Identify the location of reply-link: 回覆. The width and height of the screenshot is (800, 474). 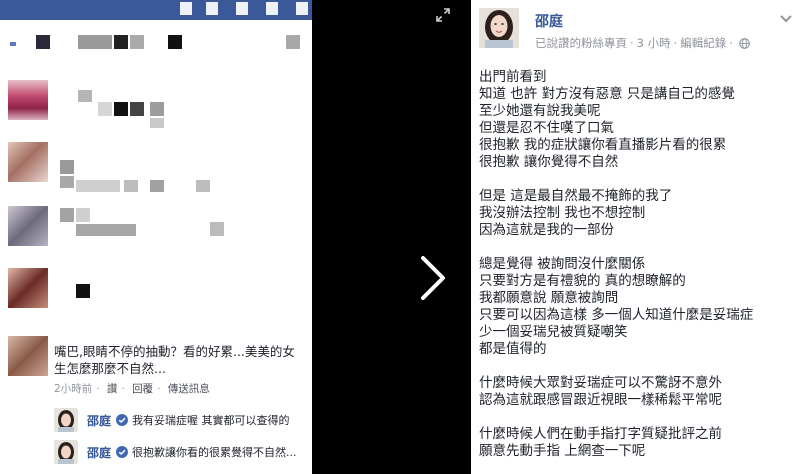
(142, 389).